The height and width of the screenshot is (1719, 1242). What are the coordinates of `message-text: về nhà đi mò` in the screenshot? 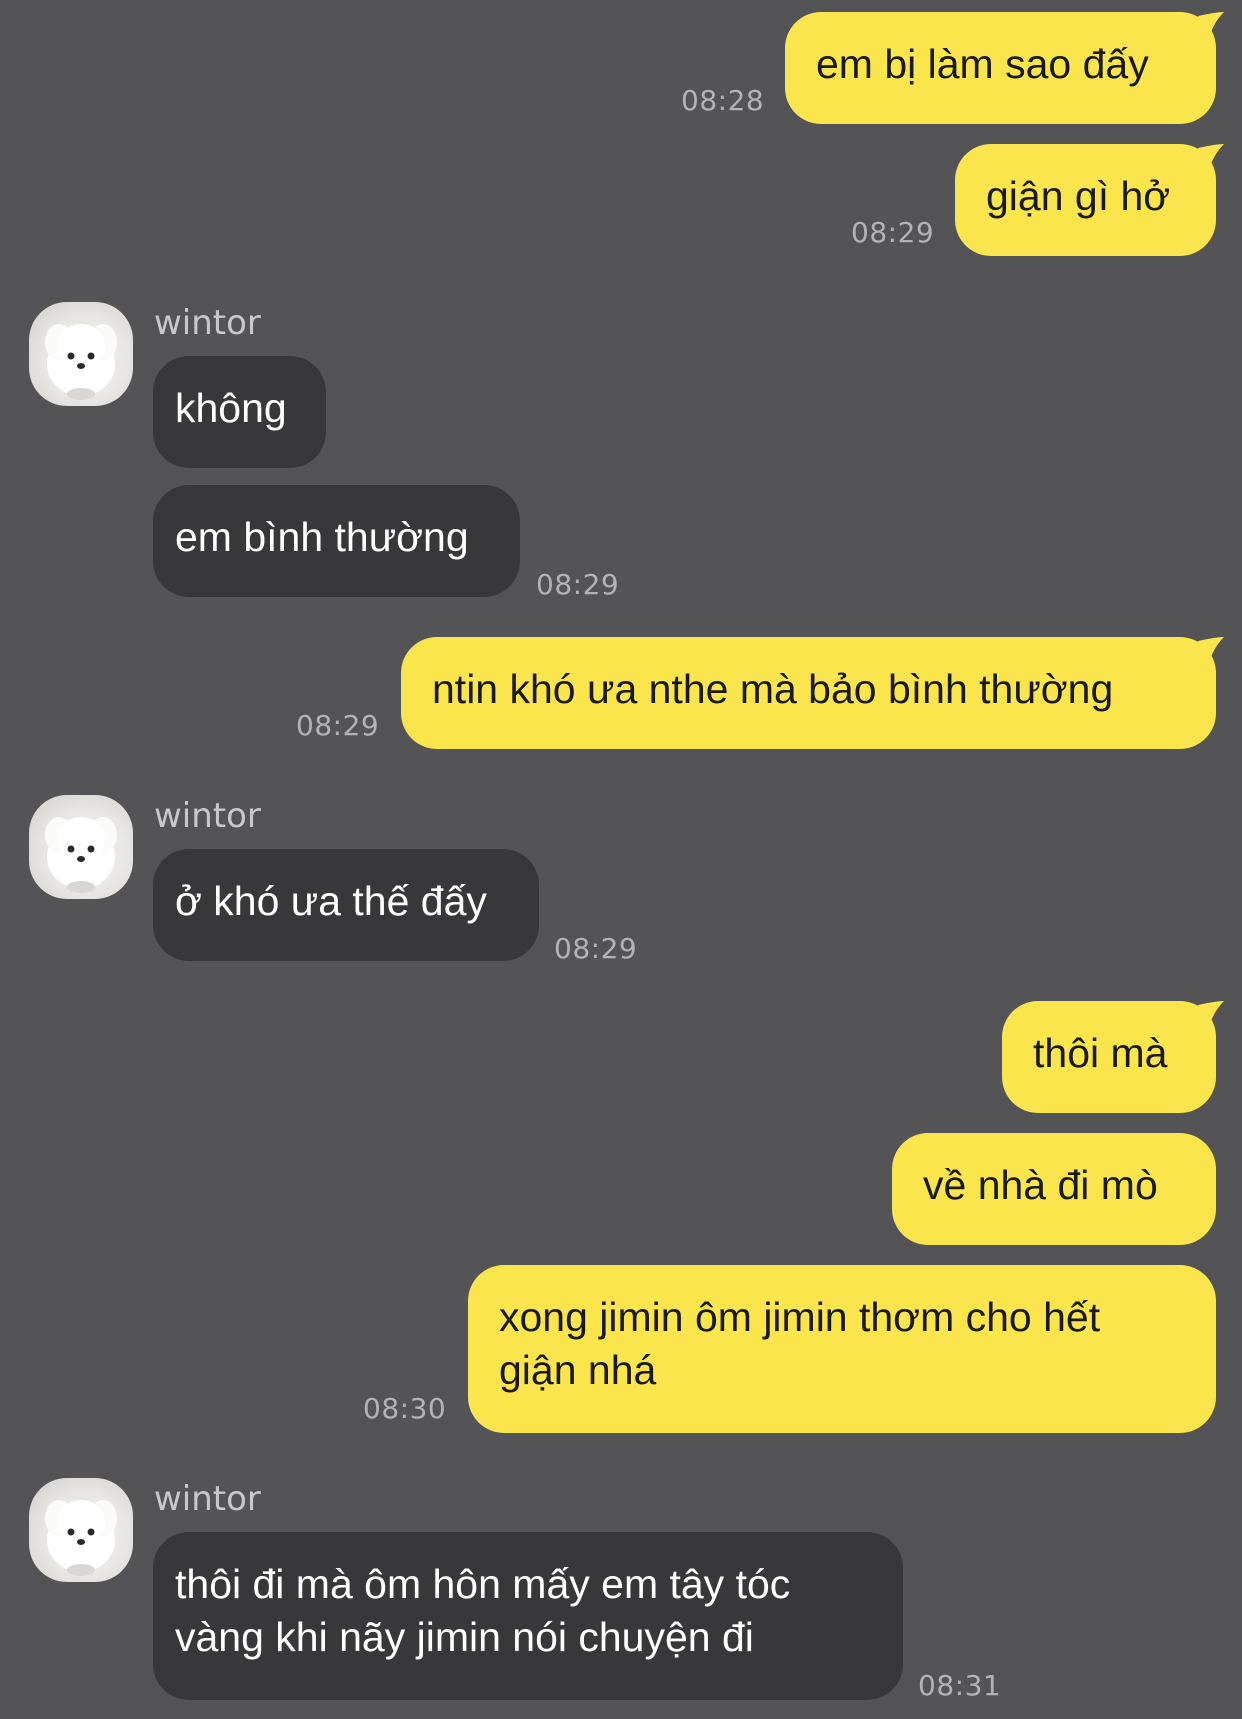 It's located at (1040, 1185).